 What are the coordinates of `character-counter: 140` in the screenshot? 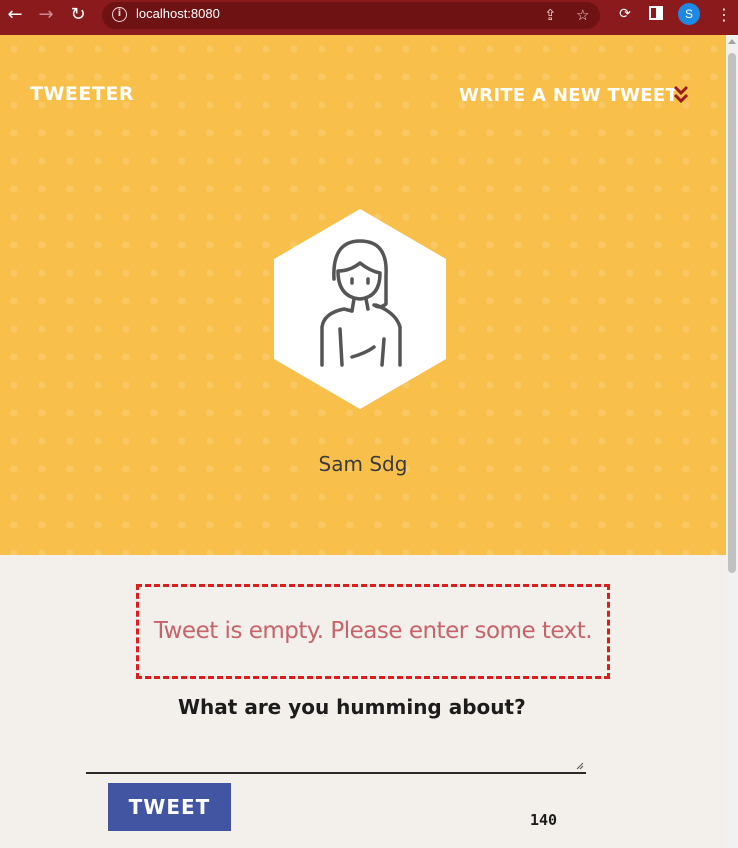 It's located at (544, 820).